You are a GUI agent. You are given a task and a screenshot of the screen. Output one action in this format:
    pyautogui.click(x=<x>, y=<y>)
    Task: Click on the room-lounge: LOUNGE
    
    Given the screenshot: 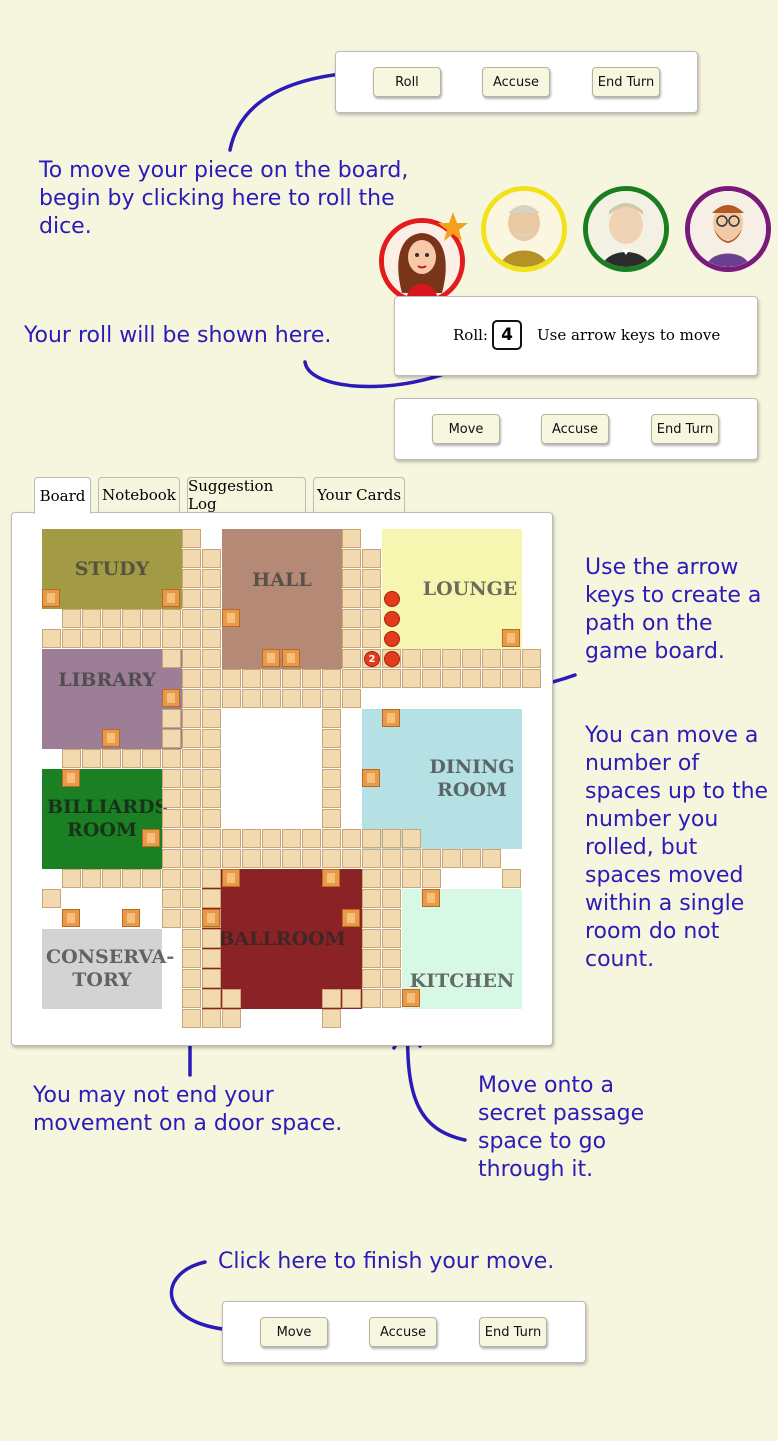 What is the action you would take?
    pyautogui.click(x=452, y=589)
    